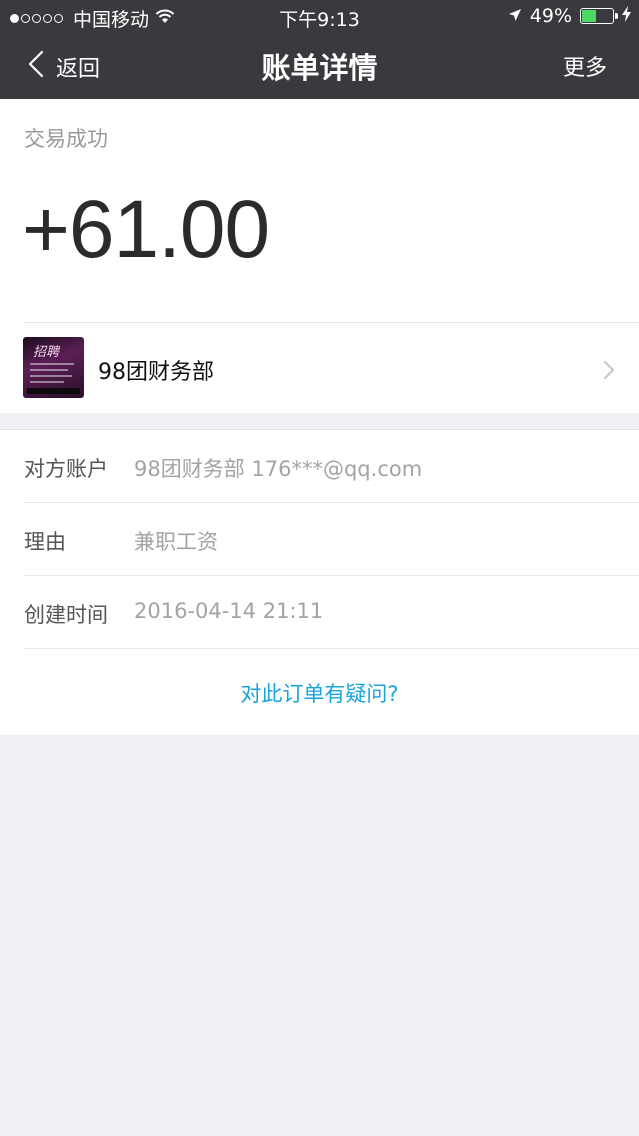 The image size is (639, 1136). Describe the element at coordinates (53, 391) in the screenshot. I see `avatar-footer` at that location.